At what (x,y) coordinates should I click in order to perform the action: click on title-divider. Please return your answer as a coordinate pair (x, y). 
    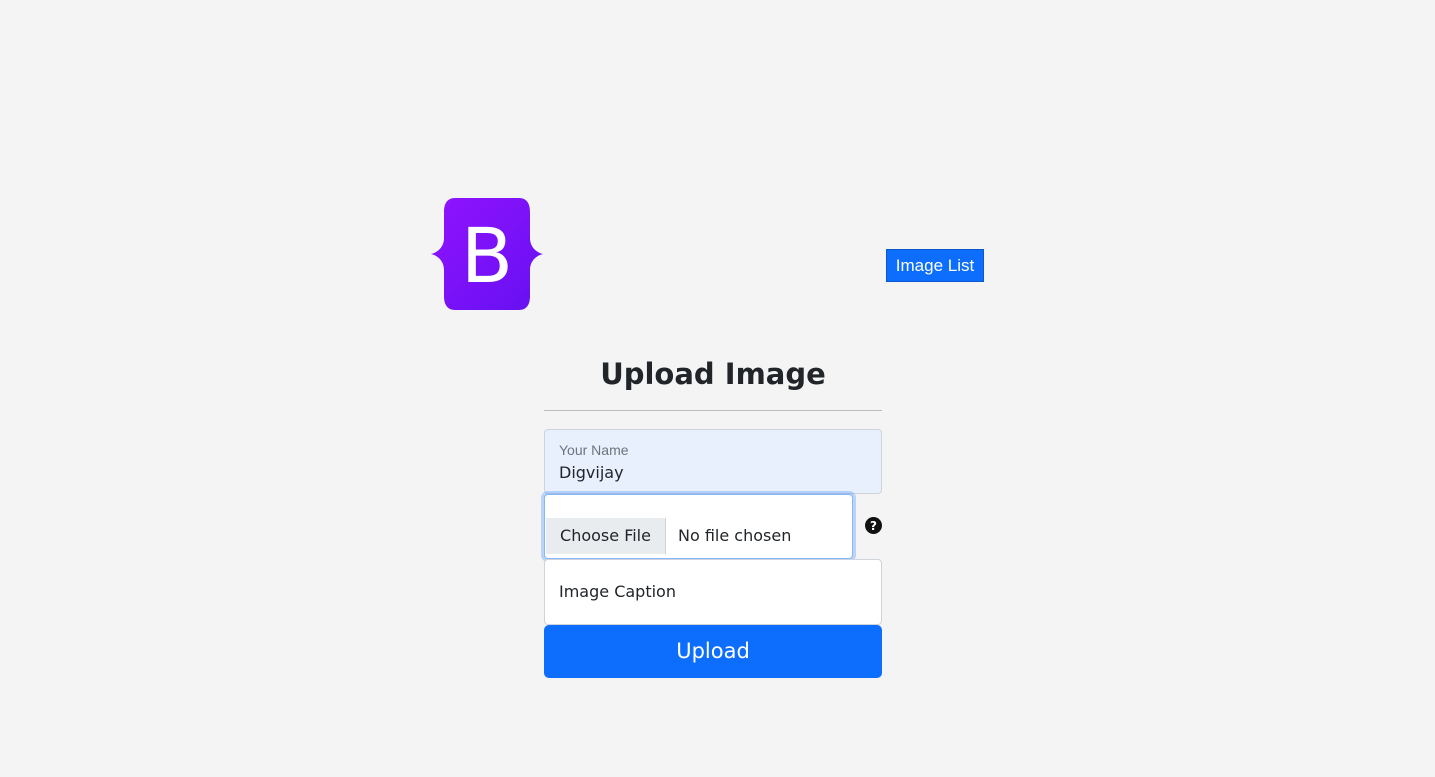
    Looking at the image, I should click on (713, 410).